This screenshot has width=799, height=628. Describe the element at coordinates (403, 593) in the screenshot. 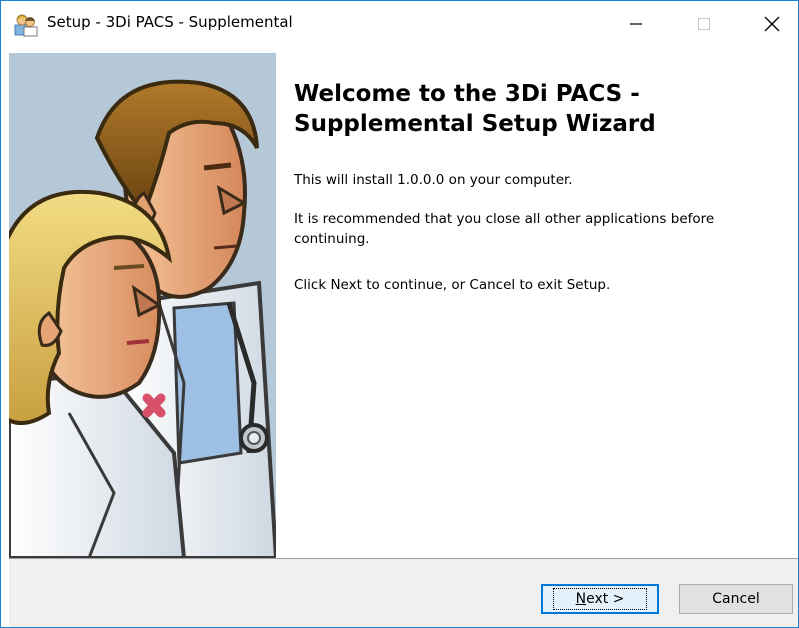

I see `wizard-footer: Next > Cancel` at that location.